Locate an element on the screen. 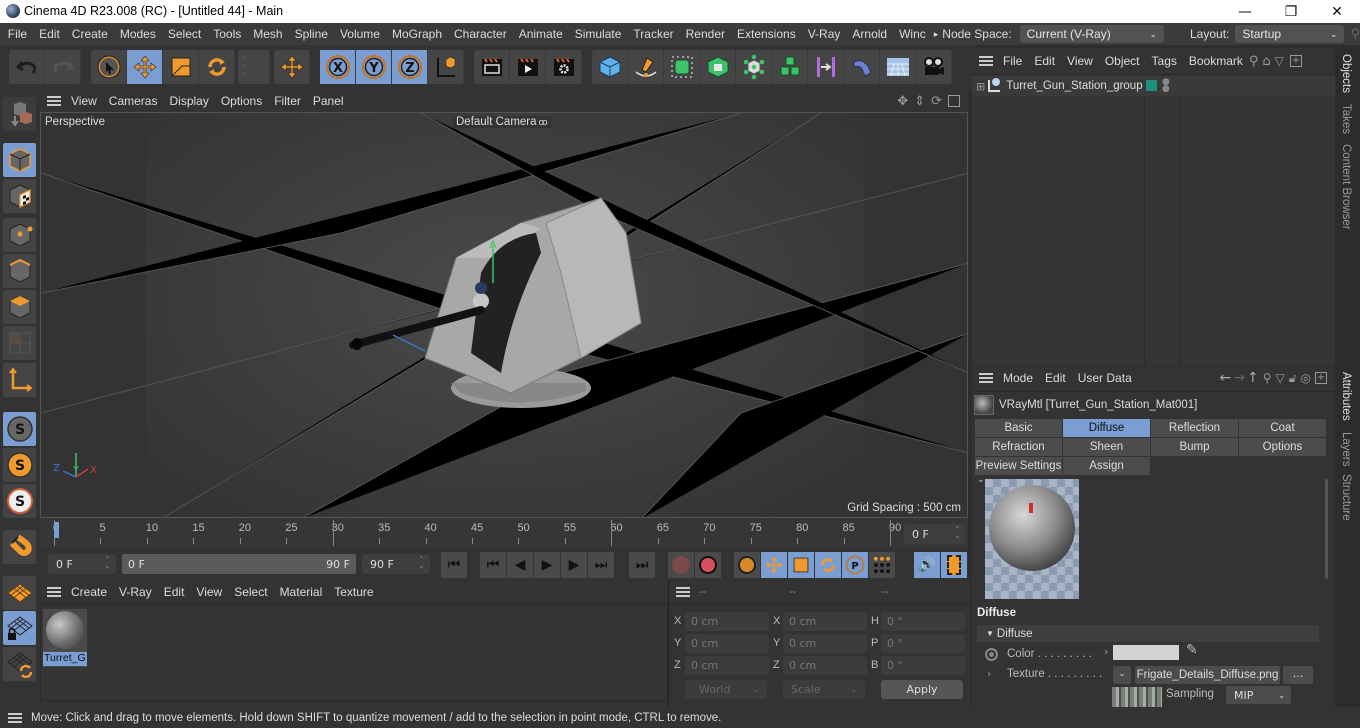 The width and height of the screenshot is (1360, 728). model-mode-button is located at coordinates (19, 160).